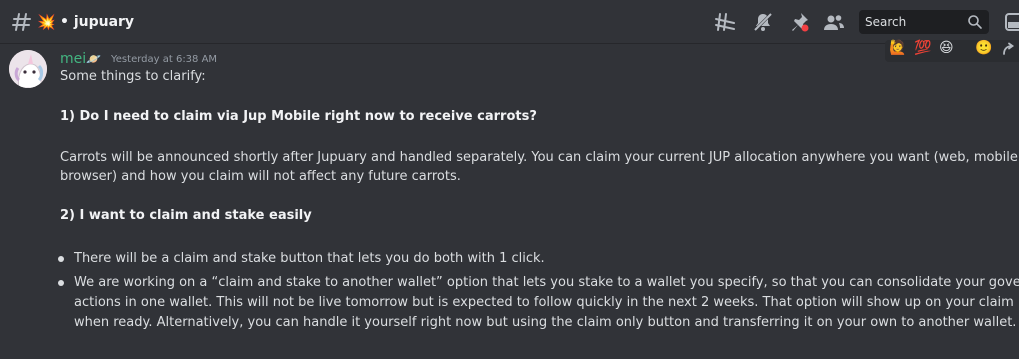 This screenshot has height=359, width=1019. Describe the element at coordinates (799, 22) in the screenshot. I see `pin-icon` at that location.